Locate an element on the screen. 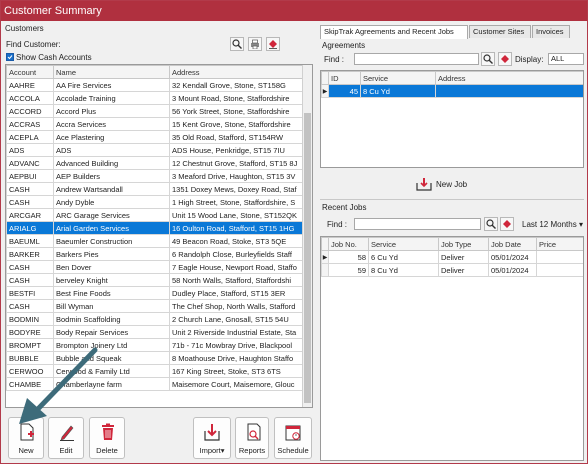 The height and width of the screenshot is (464, 588). name-cell: Accra Services is located at coordinates (111, 124).